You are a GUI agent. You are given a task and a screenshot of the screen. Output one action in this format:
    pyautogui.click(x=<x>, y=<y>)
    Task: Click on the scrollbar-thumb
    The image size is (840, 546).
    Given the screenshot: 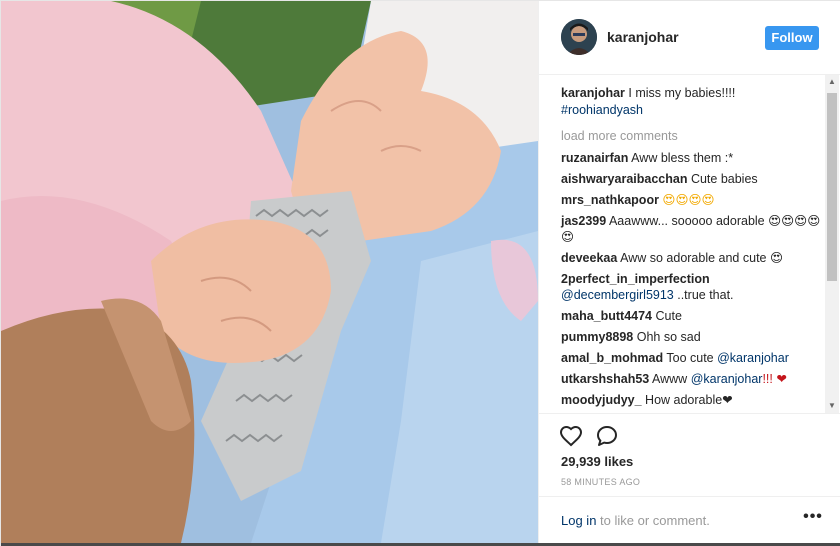 What is the action you would take?
    pyautogui.click(x=832, y=187)
    